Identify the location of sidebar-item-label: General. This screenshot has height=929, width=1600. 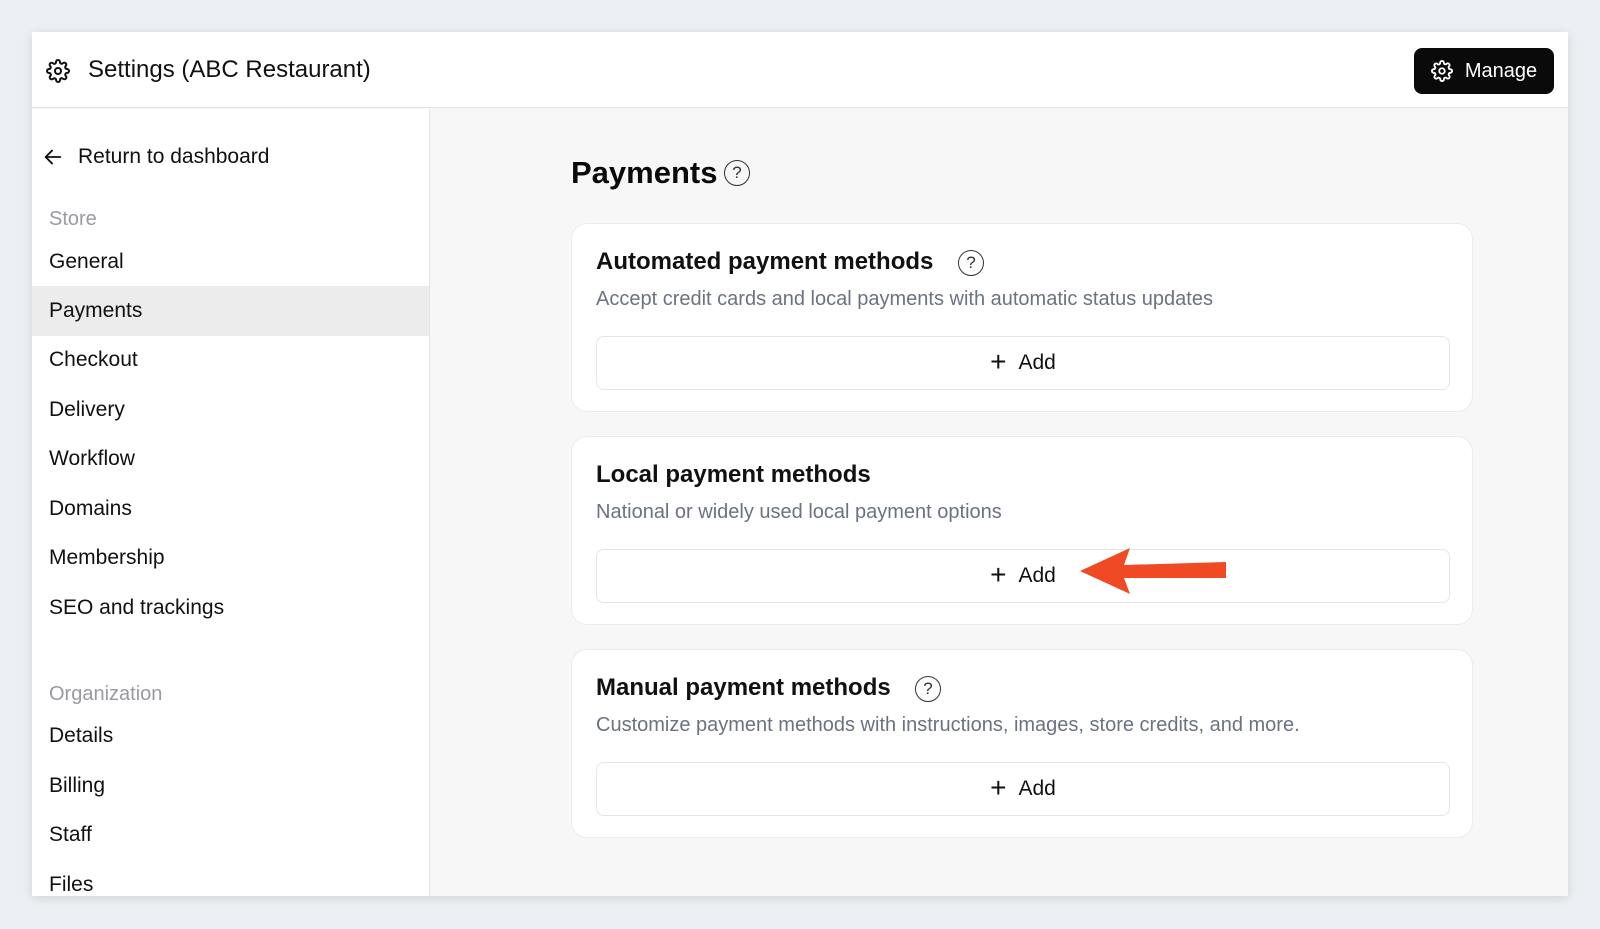
(86, 261).